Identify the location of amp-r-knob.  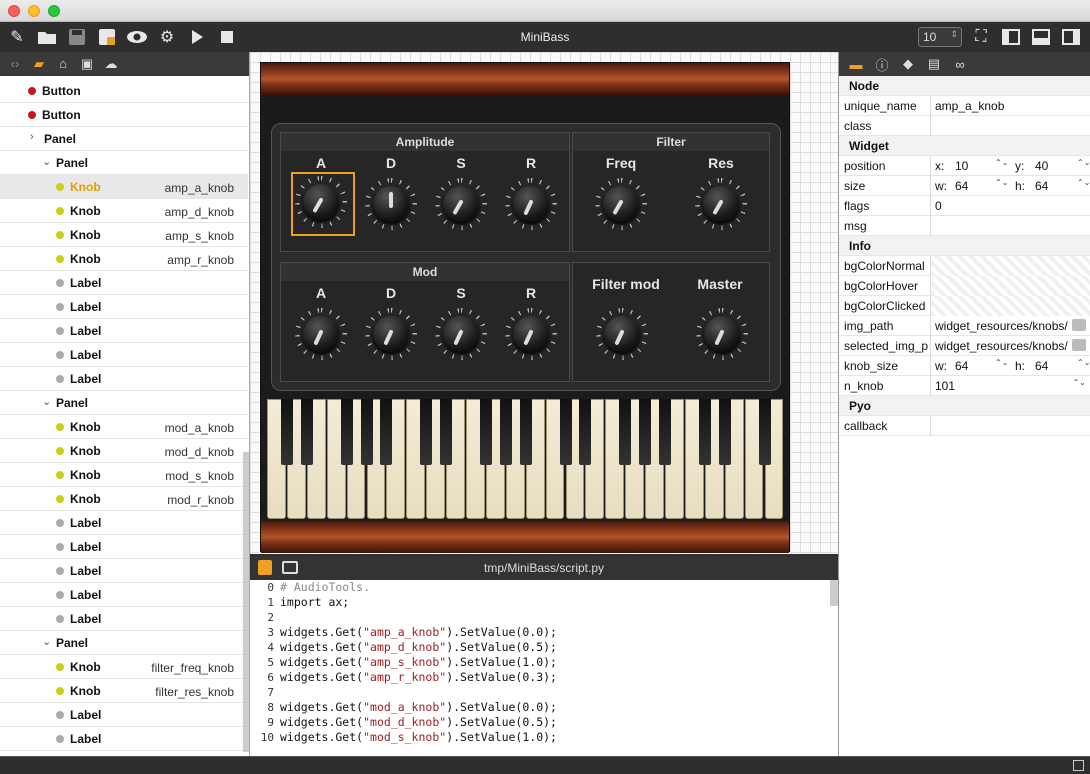
(531, 204).